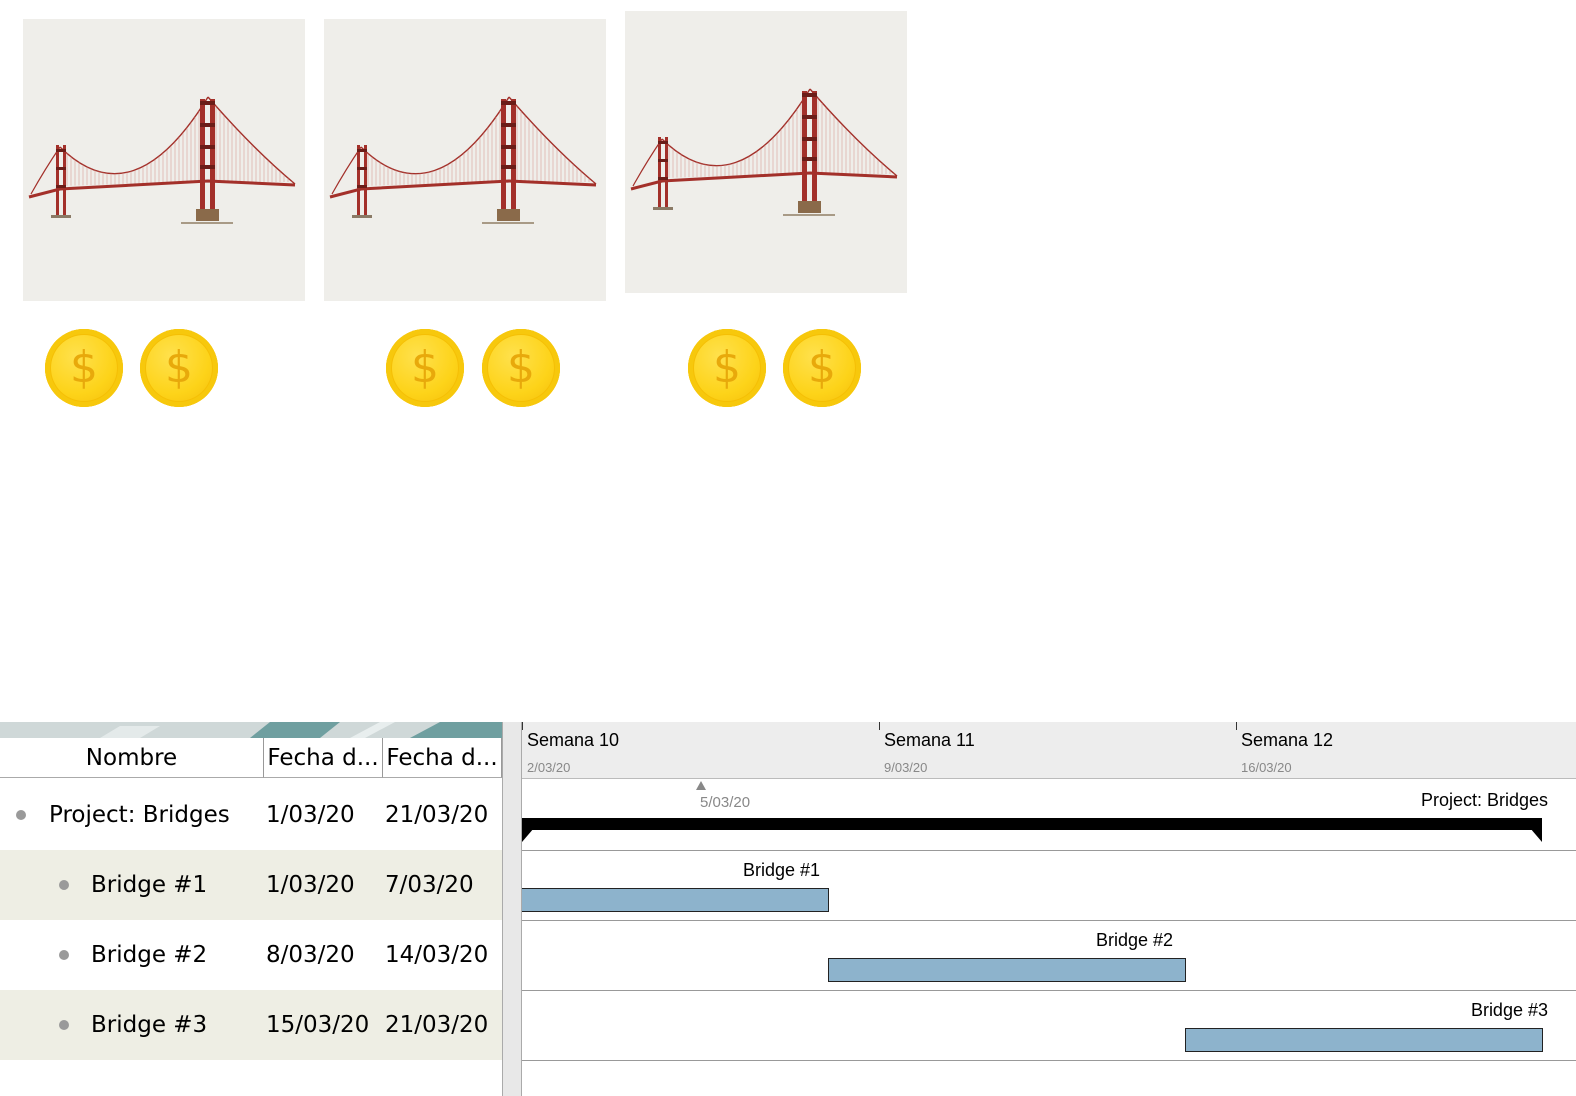  I want to click on bar-label: Bridge #3, so click(1509, 1010).